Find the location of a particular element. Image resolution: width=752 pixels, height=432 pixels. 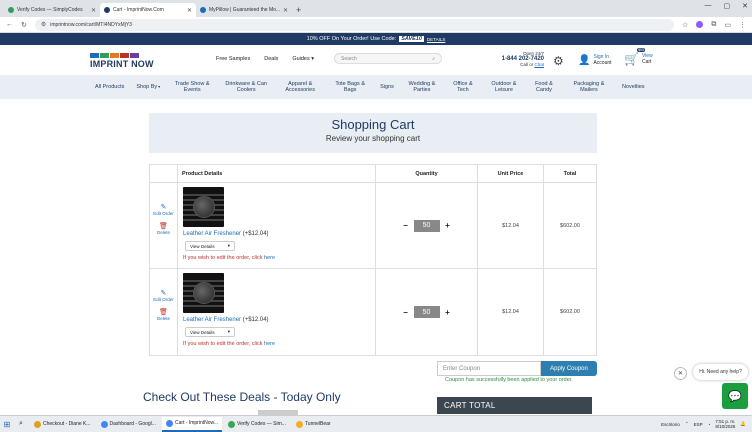

site-logo: IMPRINT NOW is located at coordinates (122, 61).